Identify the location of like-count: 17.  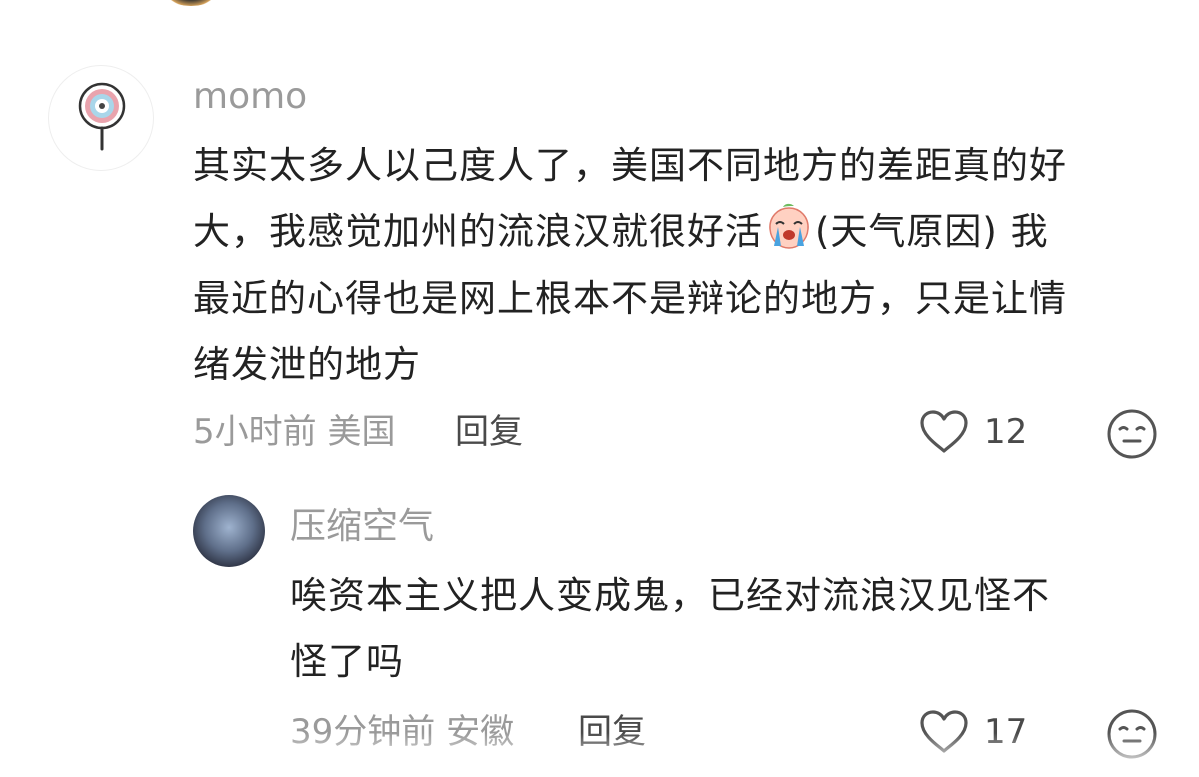
(1006, 732).